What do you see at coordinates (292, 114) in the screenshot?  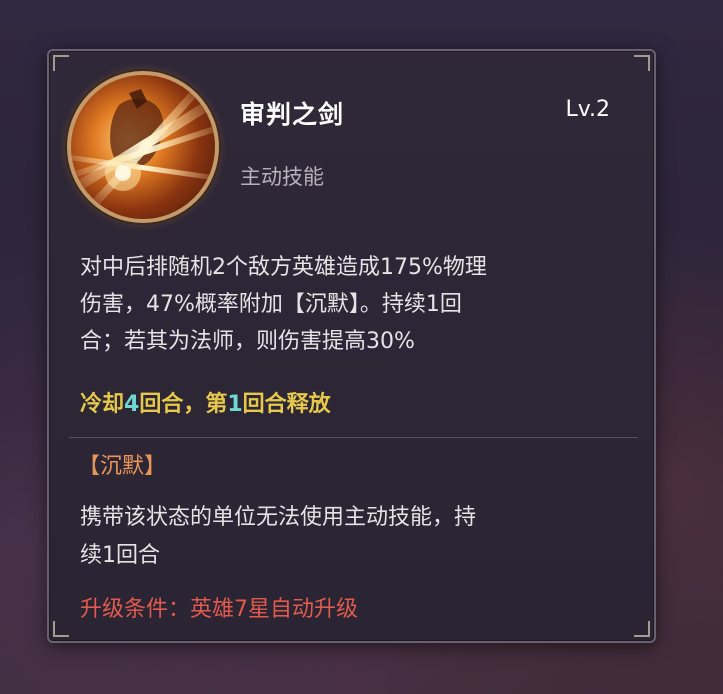 I see `skill-name: 审判之剑` at bounding box center [292, 114].